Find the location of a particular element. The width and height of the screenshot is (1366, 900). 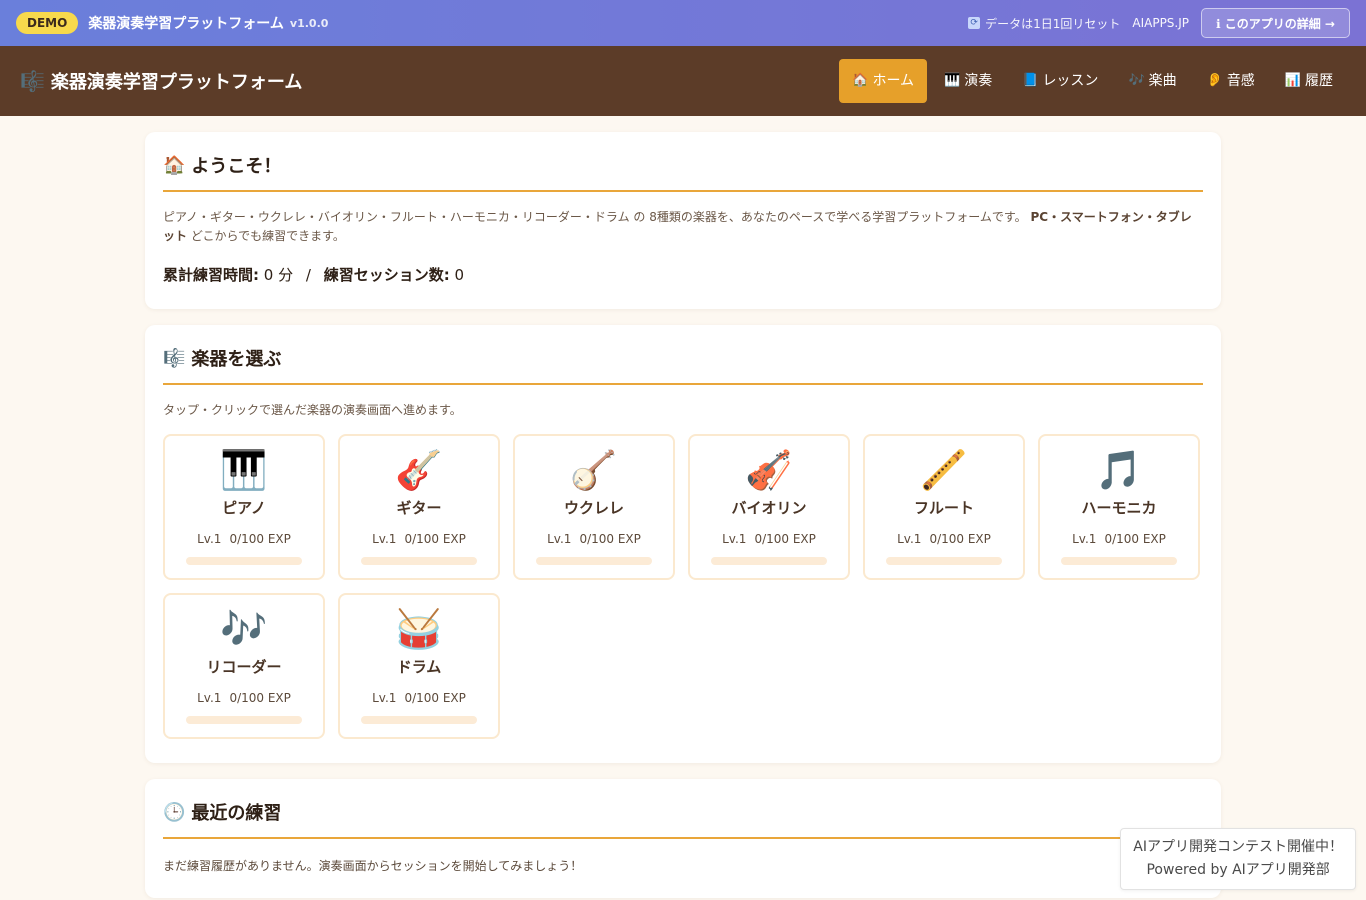

nav-item-3: 🎶 楽曲 is located at coordinates (1152, 81).